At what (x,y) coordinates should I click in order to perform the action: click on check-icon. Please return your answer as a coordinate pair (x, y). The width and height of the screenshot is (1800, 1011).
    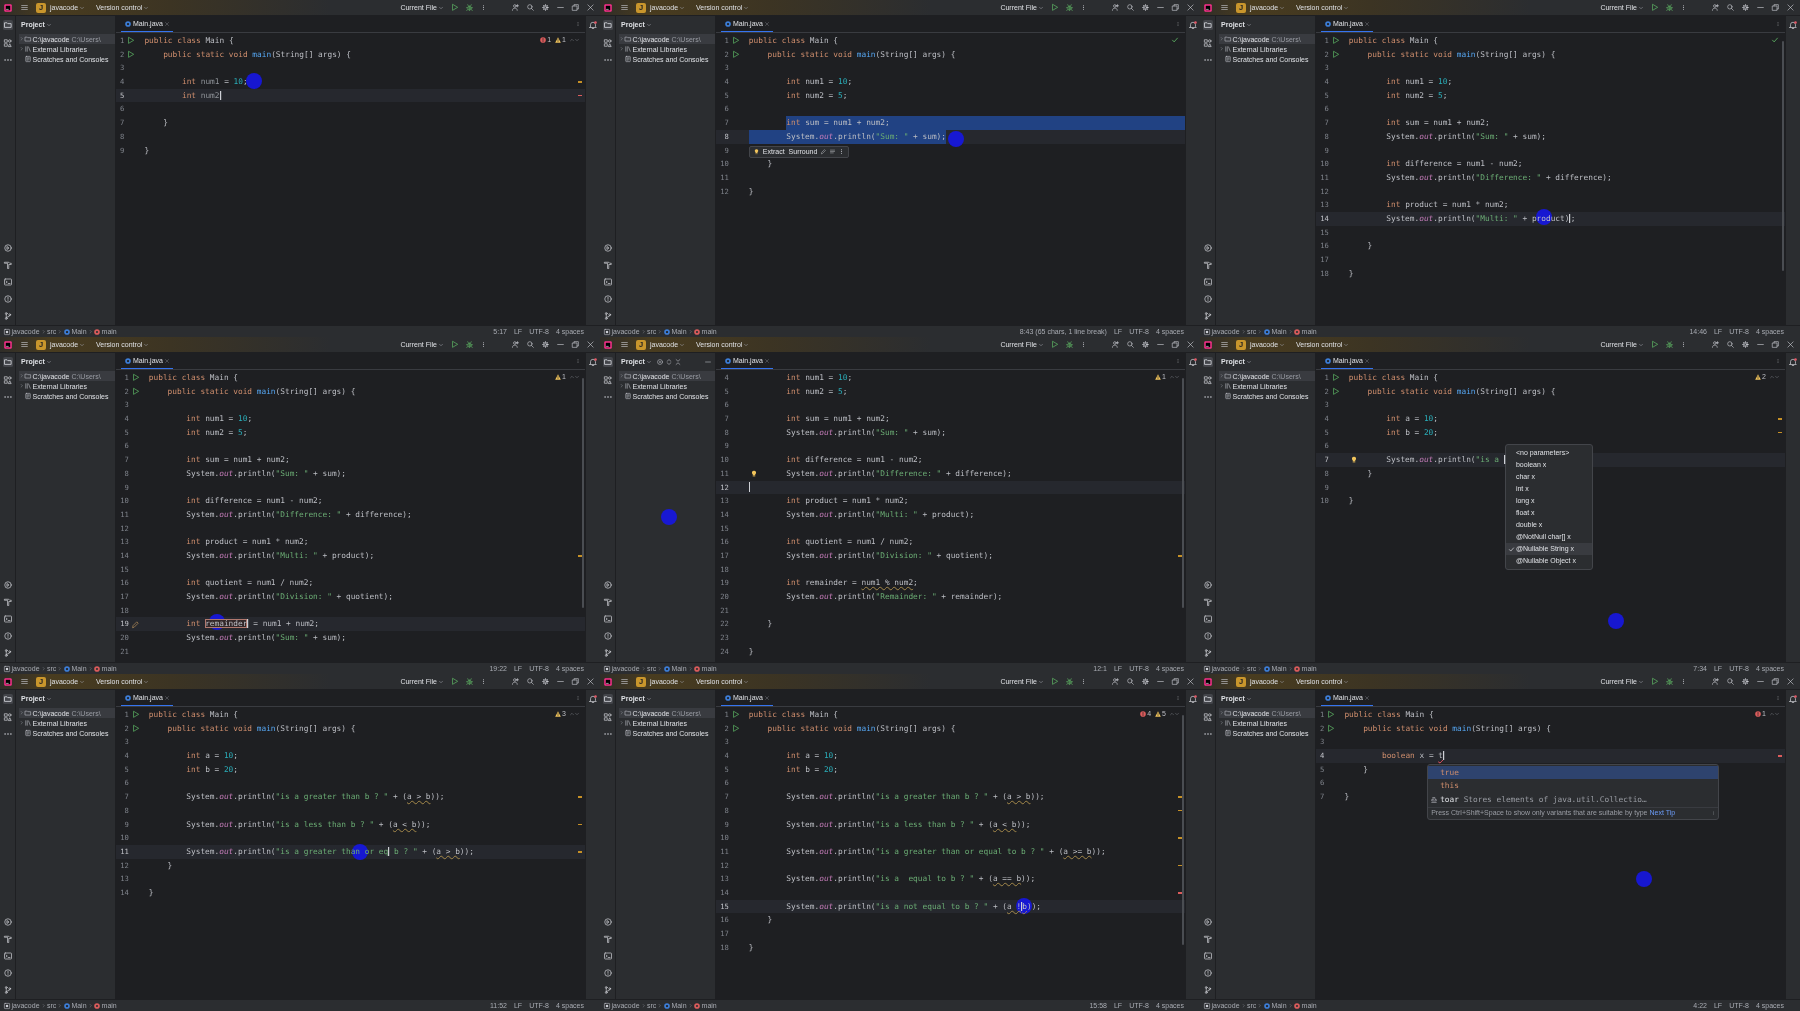
    Looking at the image, I should click on (1175, 40).